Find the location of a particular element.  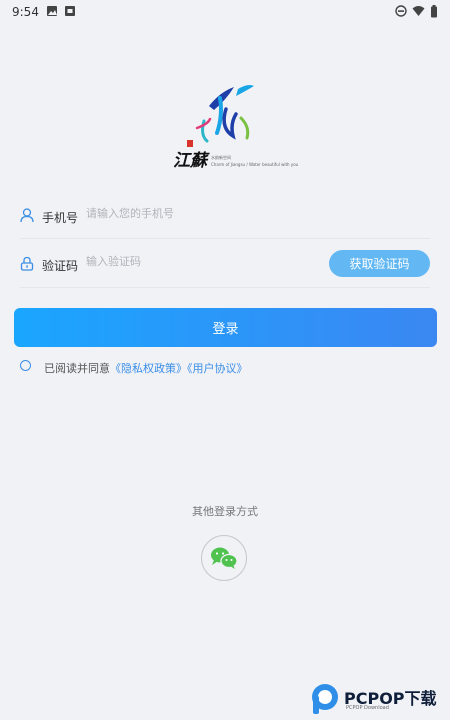

app-notification-icon is located at coordinates (70, 11).